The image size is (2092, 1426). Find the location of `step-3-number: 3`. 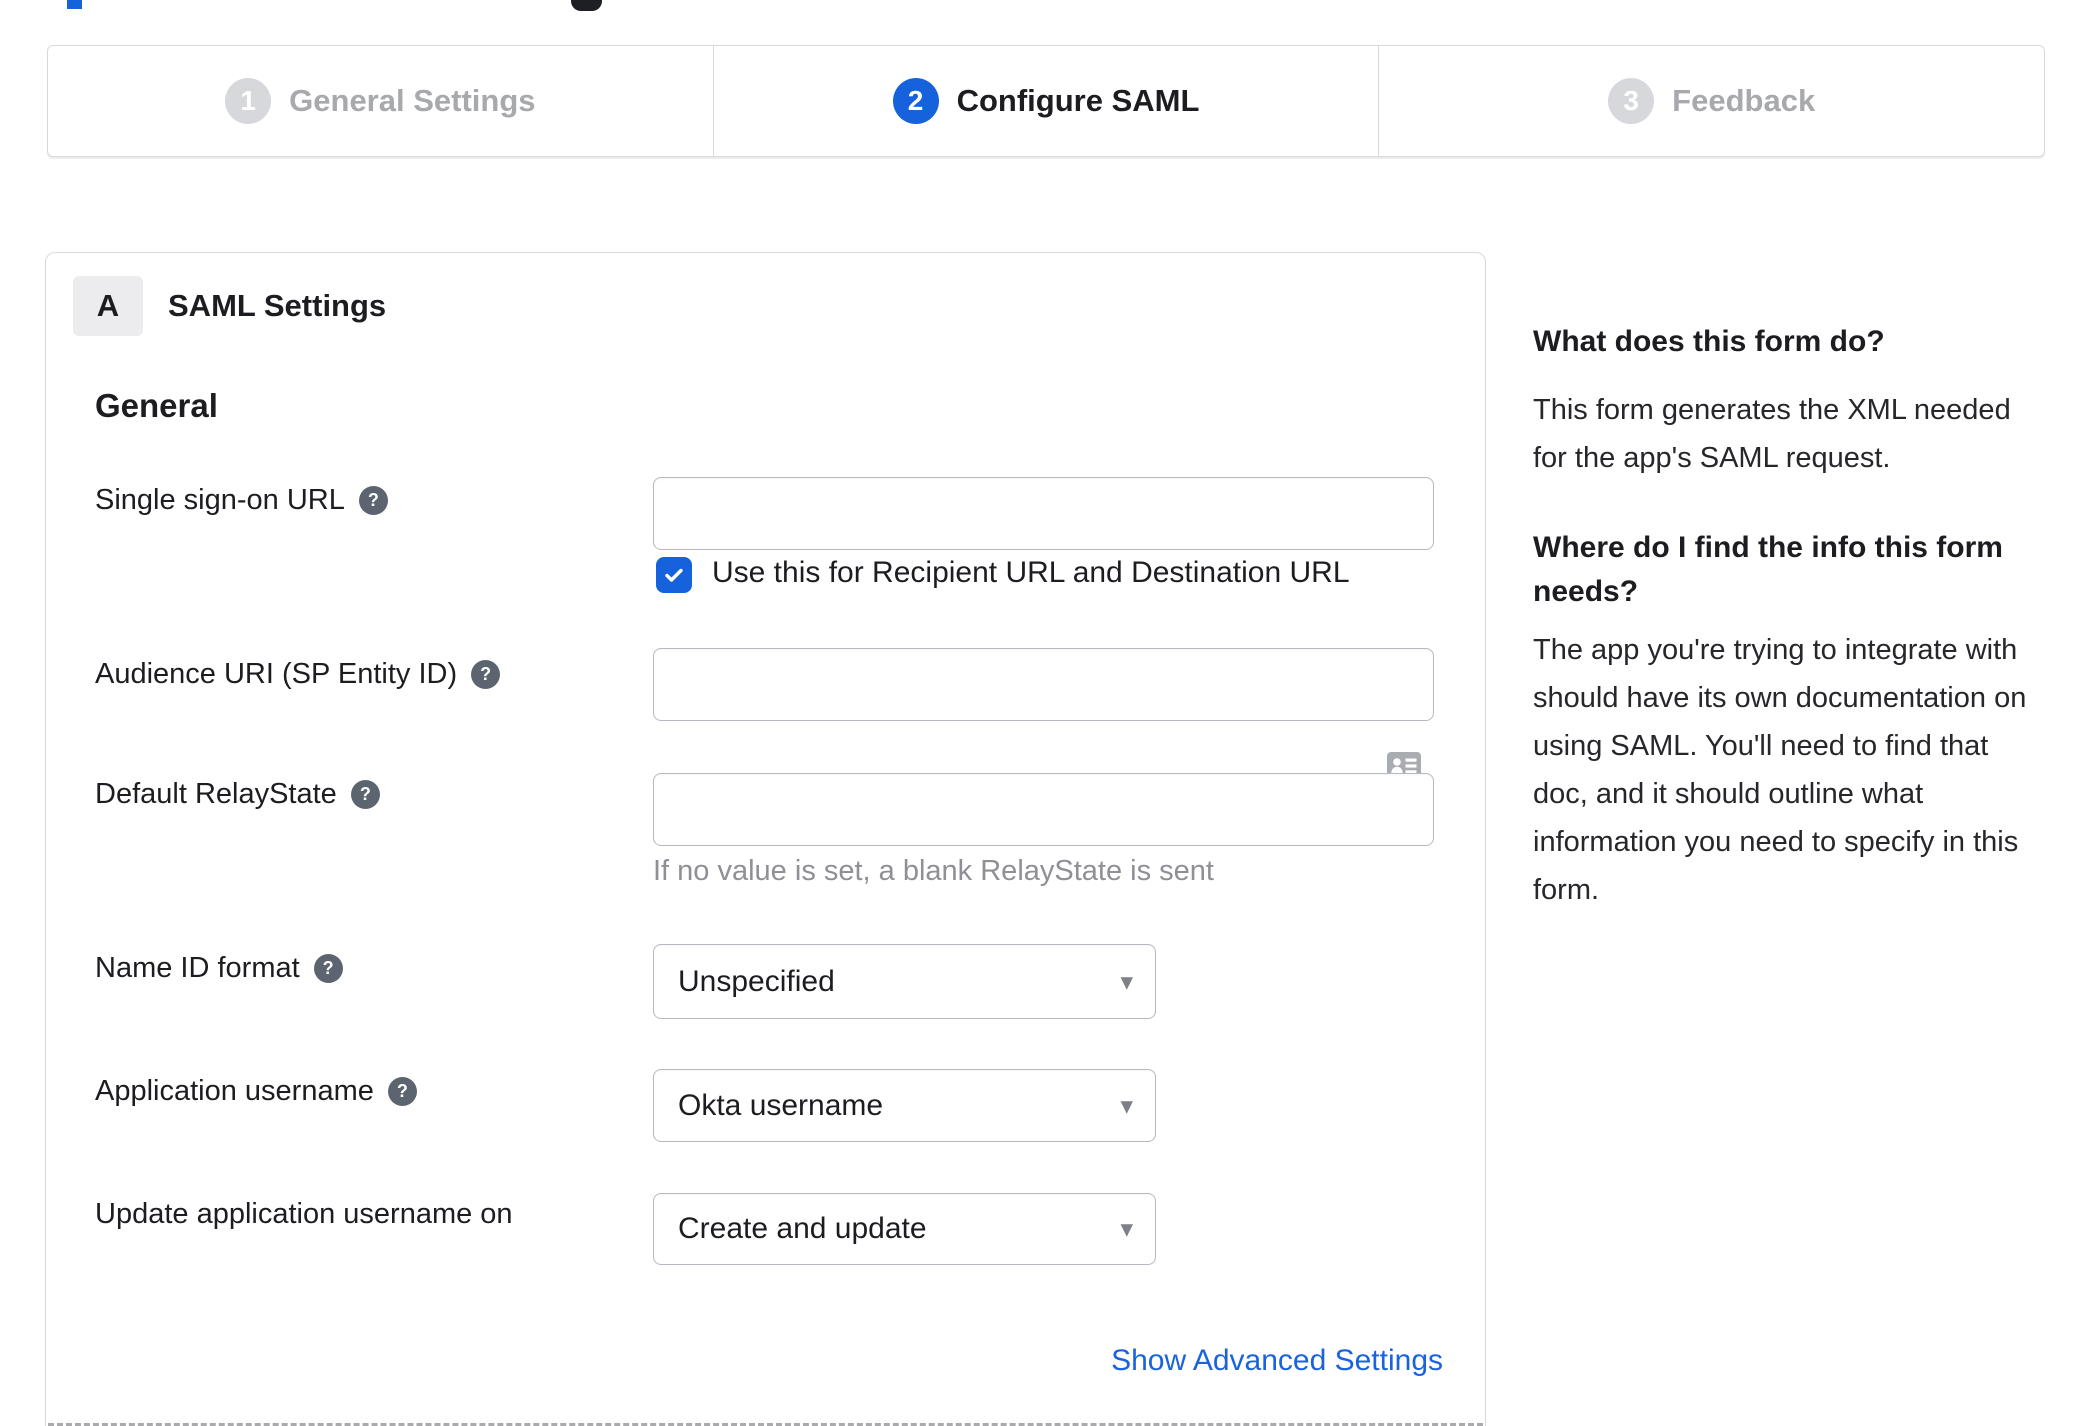

step-3-number: 3 is located at coordinates (1631, 100).